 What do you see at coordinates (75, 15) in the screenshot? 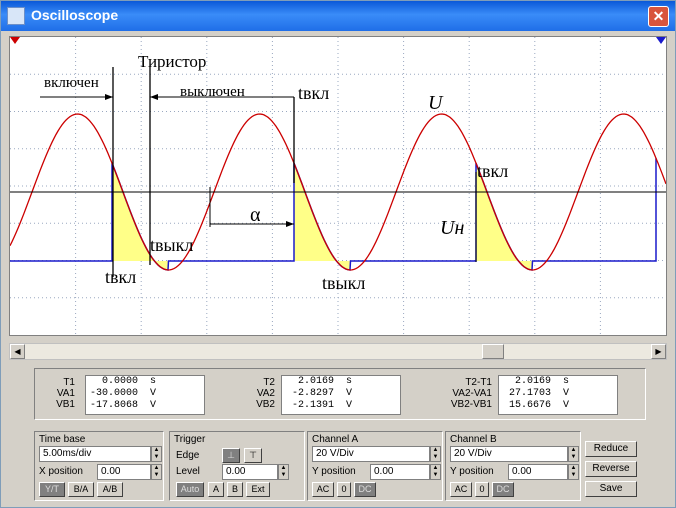
I see `window-title: Oscilloscope` at bounding box center [75, 15].